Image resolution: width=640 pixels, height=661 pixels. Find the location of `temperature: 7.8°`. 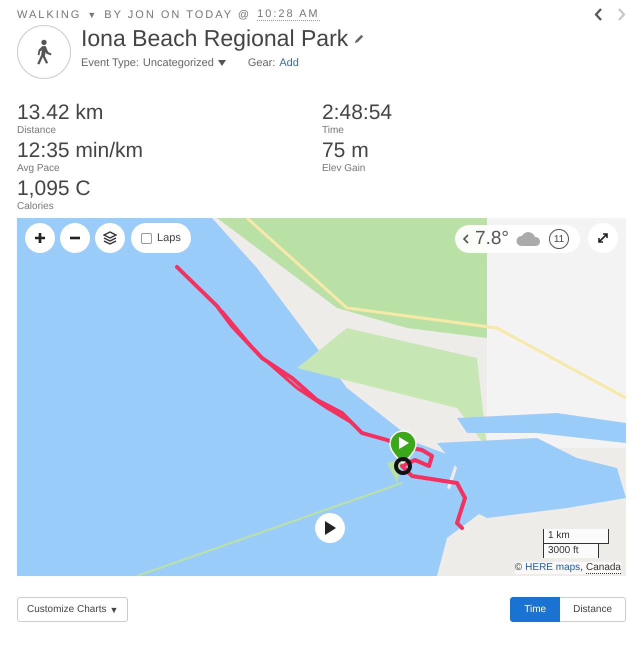

temperature: 7.8° is located at coordinates (492, 239).